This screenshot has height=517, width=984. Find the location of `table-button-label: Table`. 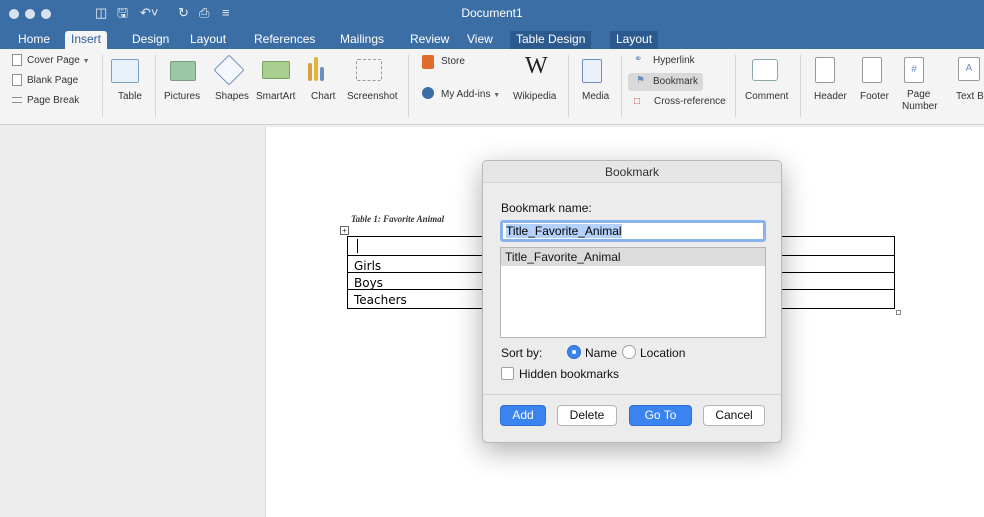

table-button-label: Table is located at coordinates (130, 96).